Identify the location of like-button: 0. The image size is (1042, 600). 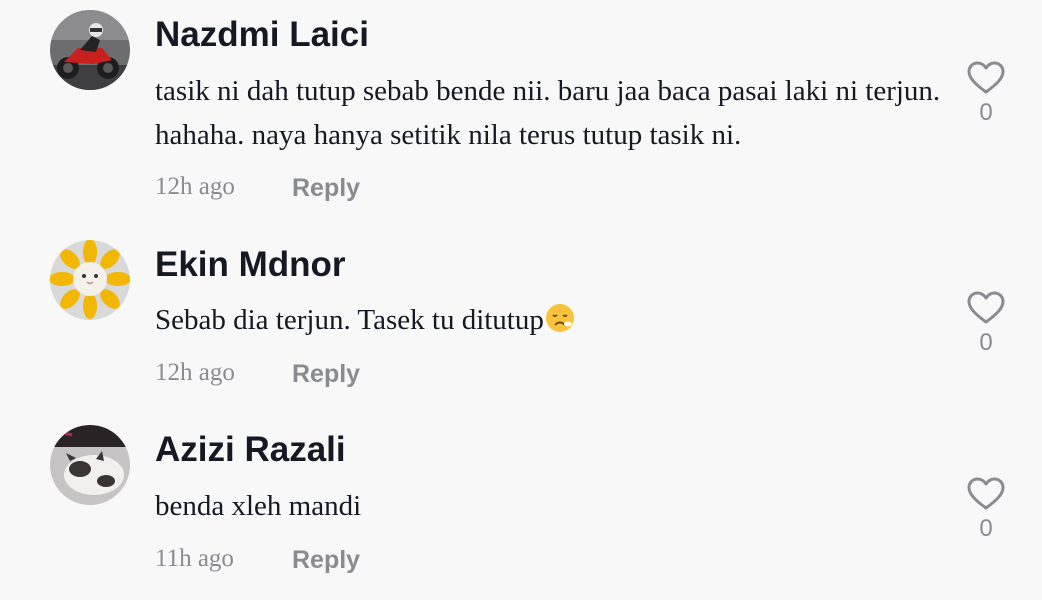
(986, 510).